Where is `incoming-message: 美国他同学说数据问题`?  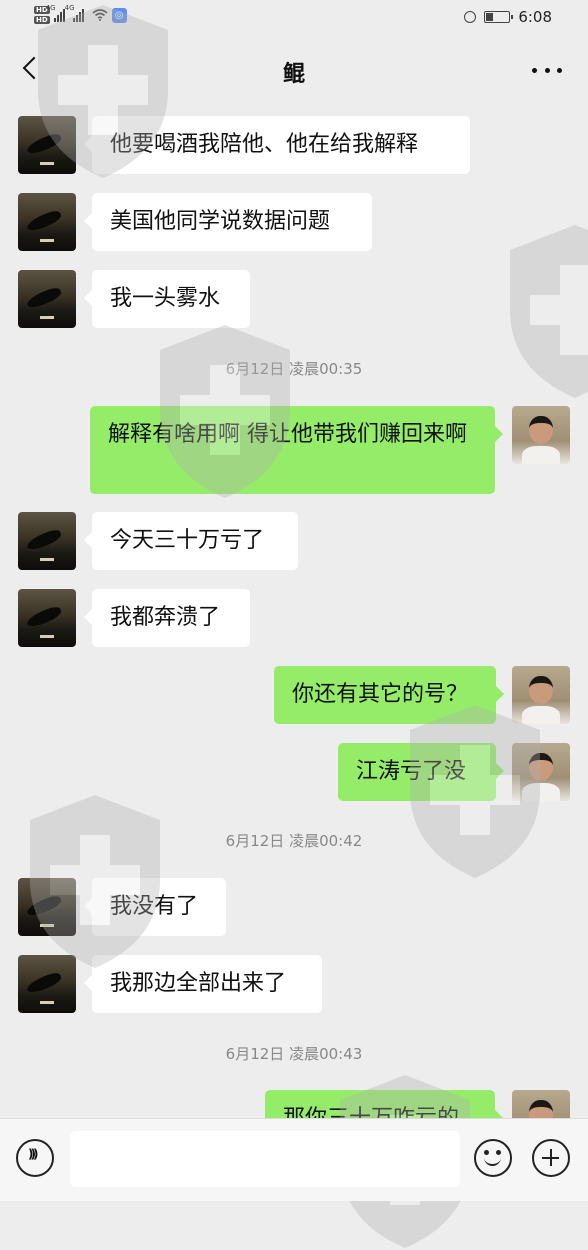
incoming-message: 美国他同学说数据问题 is located at coordinates (228, 222).